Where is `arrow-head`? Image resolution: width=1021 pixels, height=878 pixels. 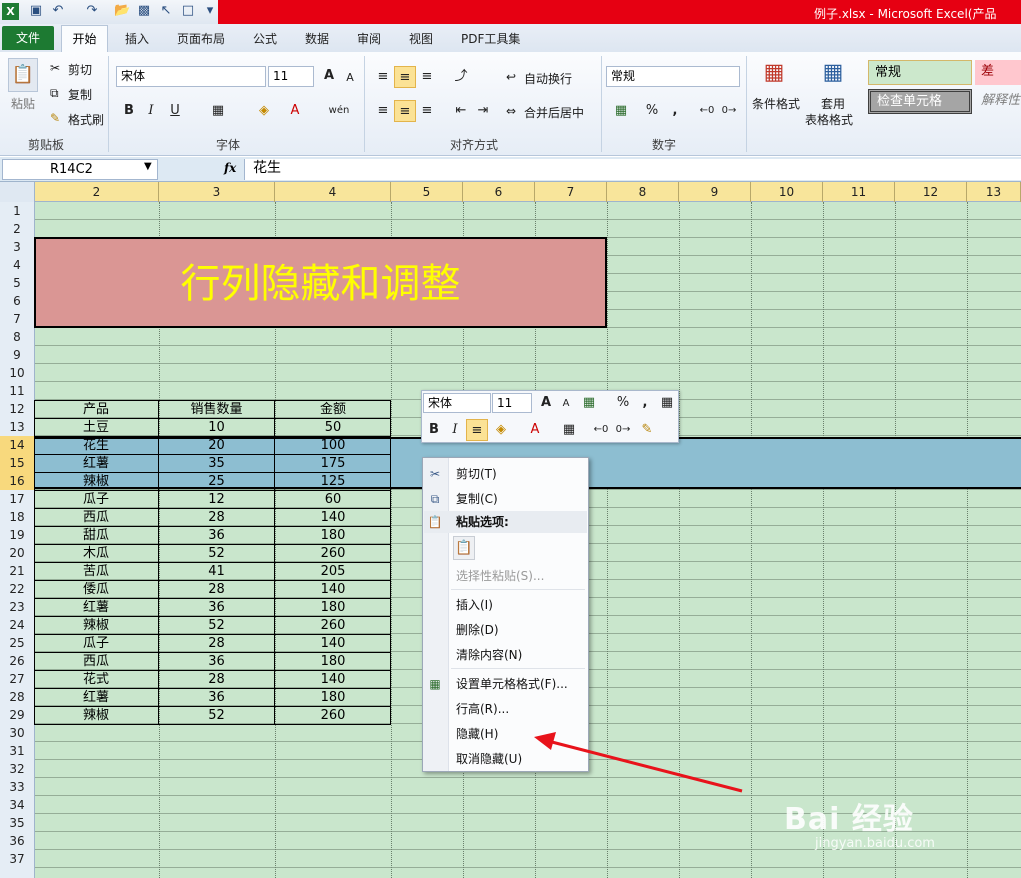 arrow-head is located at coordinates (545, 741).